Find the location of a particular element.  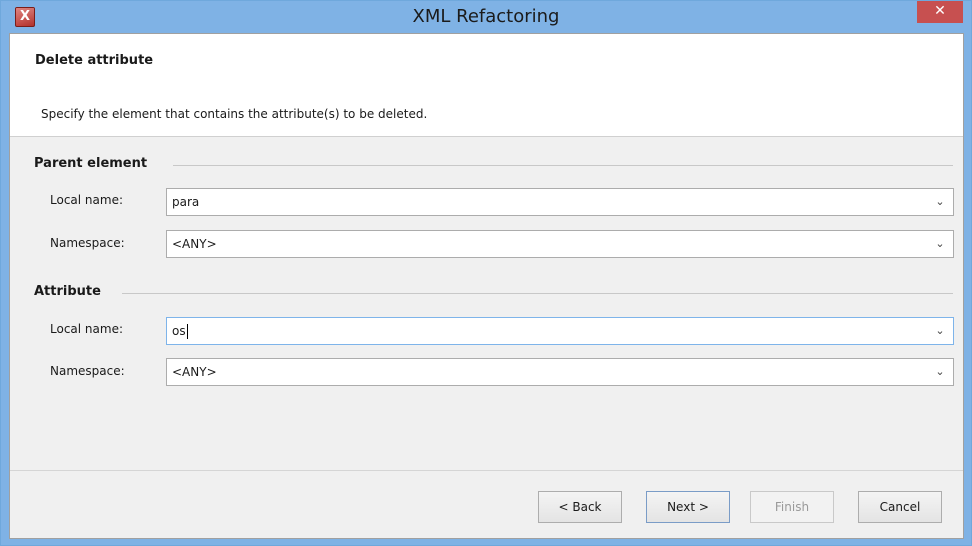

attribute-local-name-value: os is located at coordinates (180, 331).